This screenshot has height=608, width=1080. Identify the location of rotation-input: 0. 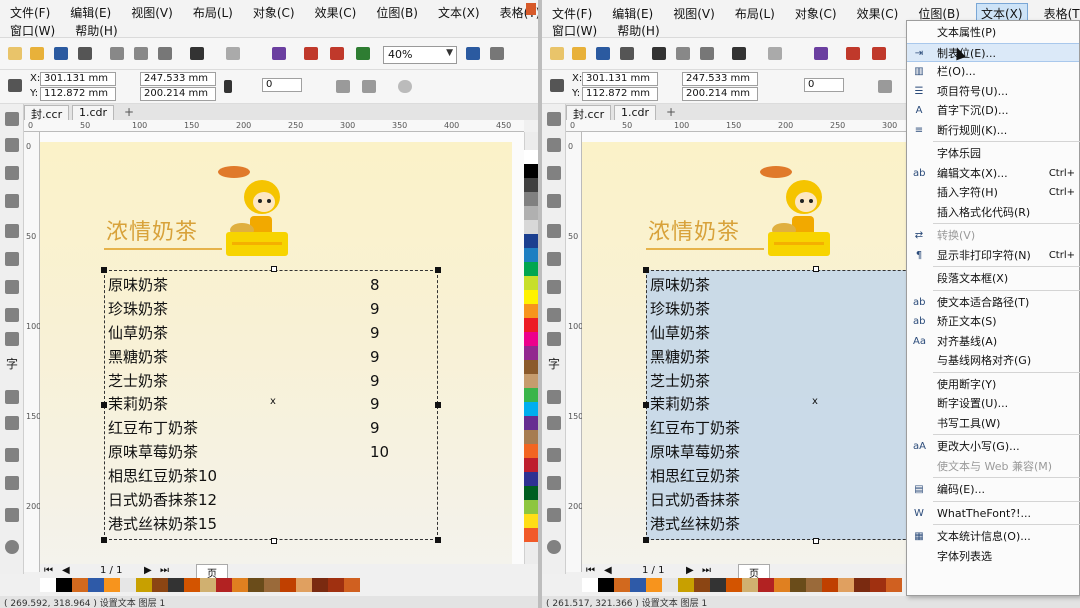
(282, 85).